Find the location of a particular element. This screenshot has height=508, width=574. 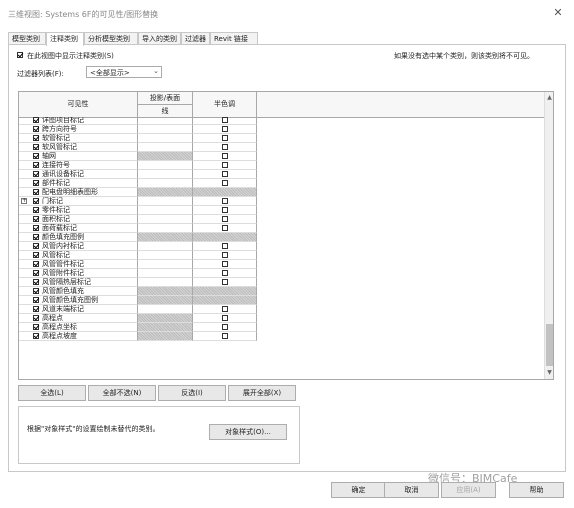

table-row: 轴网 is located at coordinates (281, 156).